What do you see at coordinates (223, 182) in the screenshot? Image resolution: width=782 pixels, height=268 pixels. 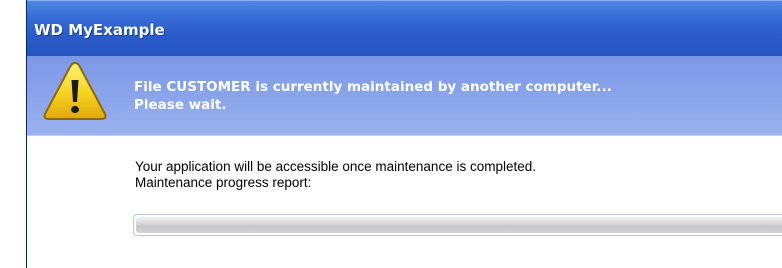 I see `body-line2: Maintenance progress report:` at bounding box center [223, 182].